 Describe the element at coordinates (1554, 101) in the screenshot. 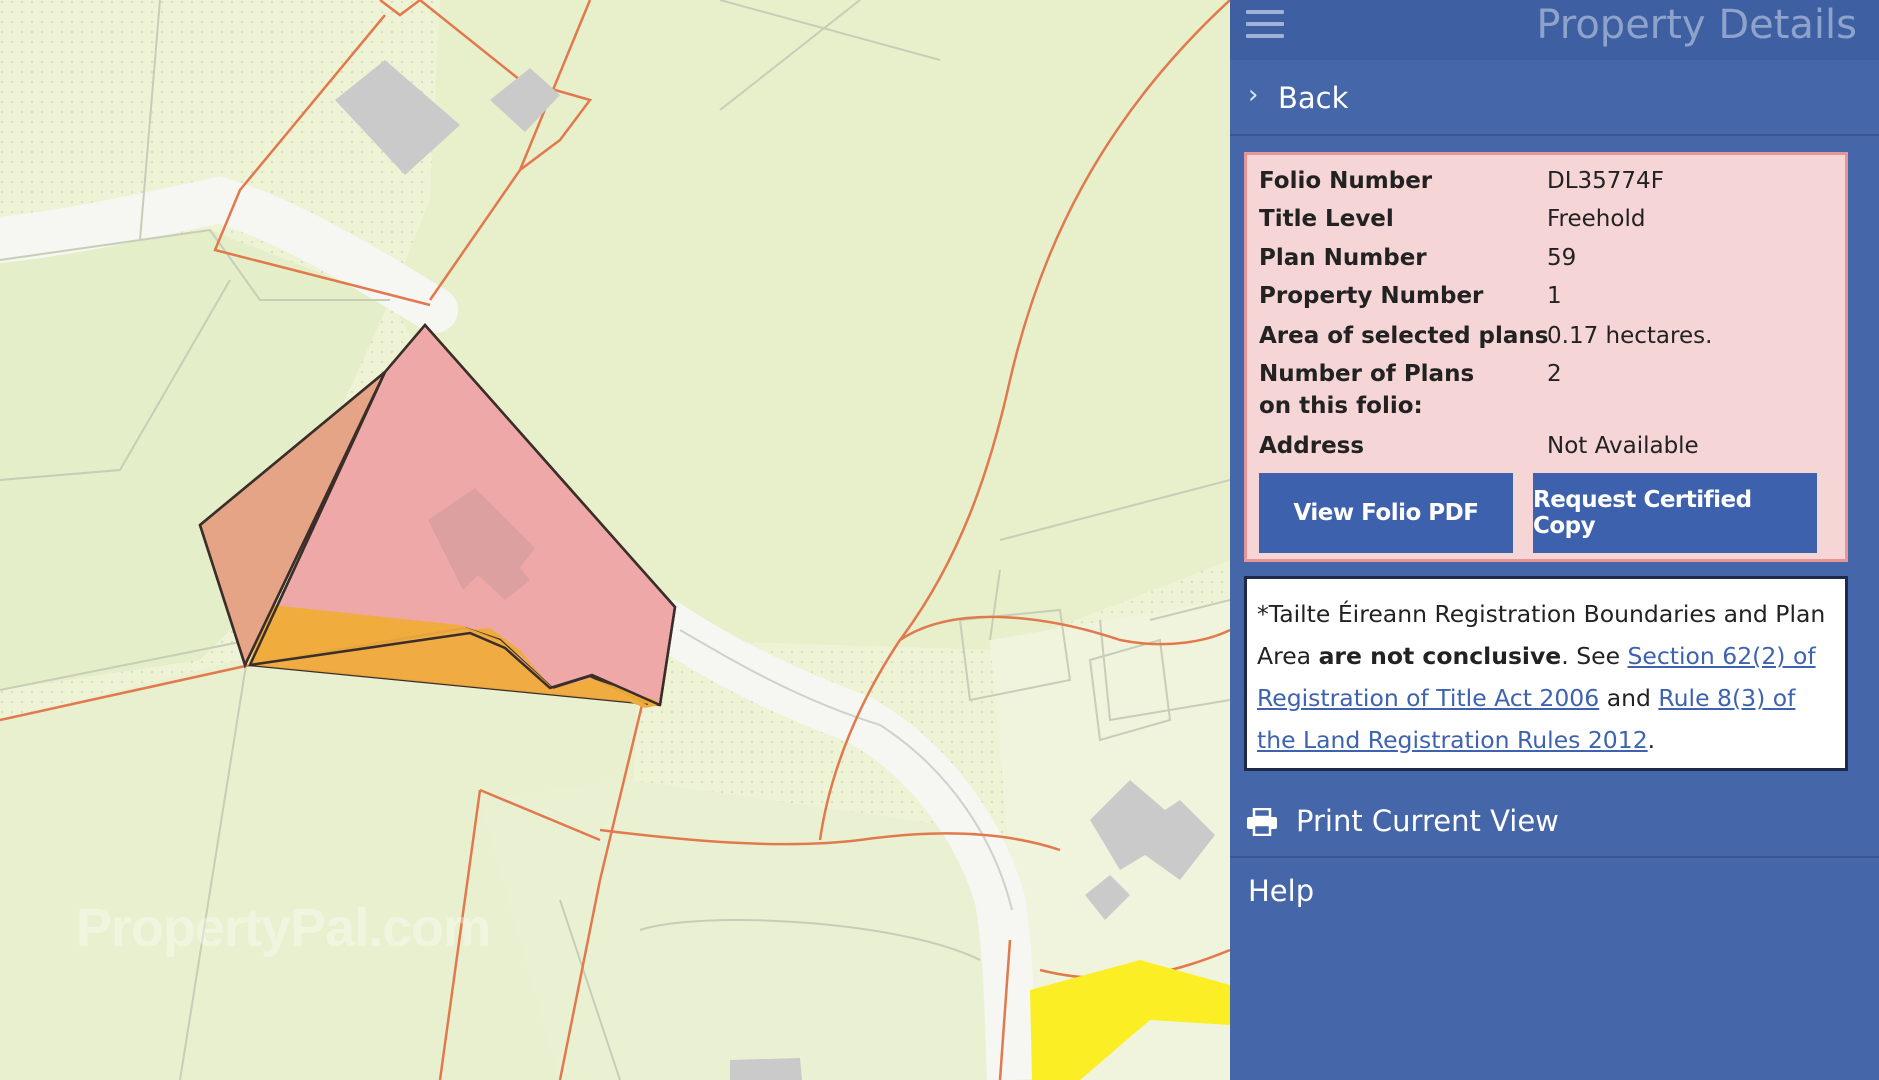

I see `back-button: › Back` at that location.